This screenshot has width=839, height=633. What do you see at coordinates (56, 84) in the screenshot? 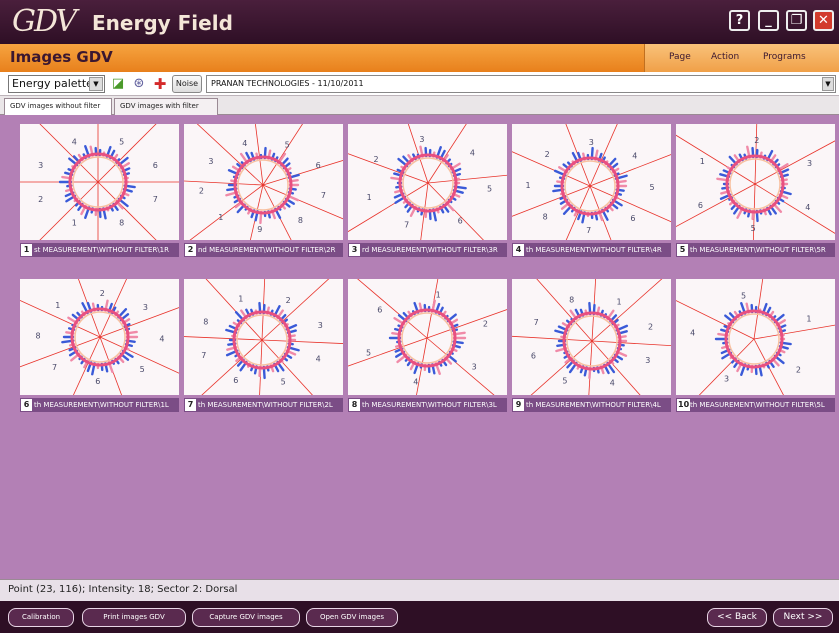
I see `palette-select: Energy palette ▼` at bounding box center [56, 84].